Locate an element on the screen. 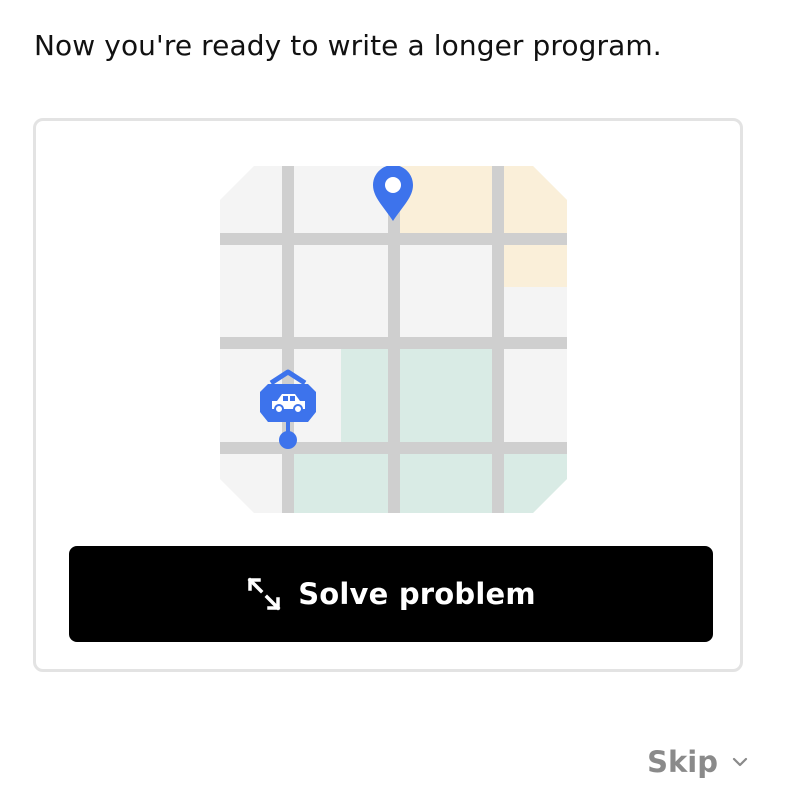 The height and width of the screenshot is (812, 786). skip-label: Skip is located at coordinates (682, 762).